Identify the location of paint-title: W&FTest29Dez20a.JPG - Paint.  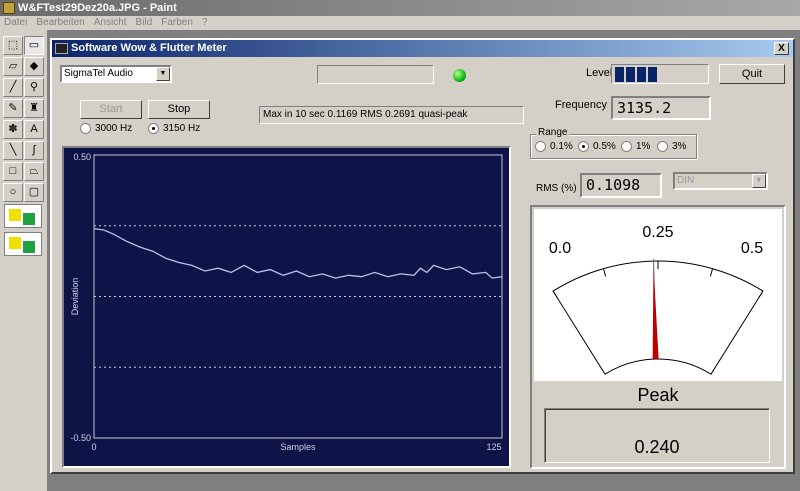
(97, 8).